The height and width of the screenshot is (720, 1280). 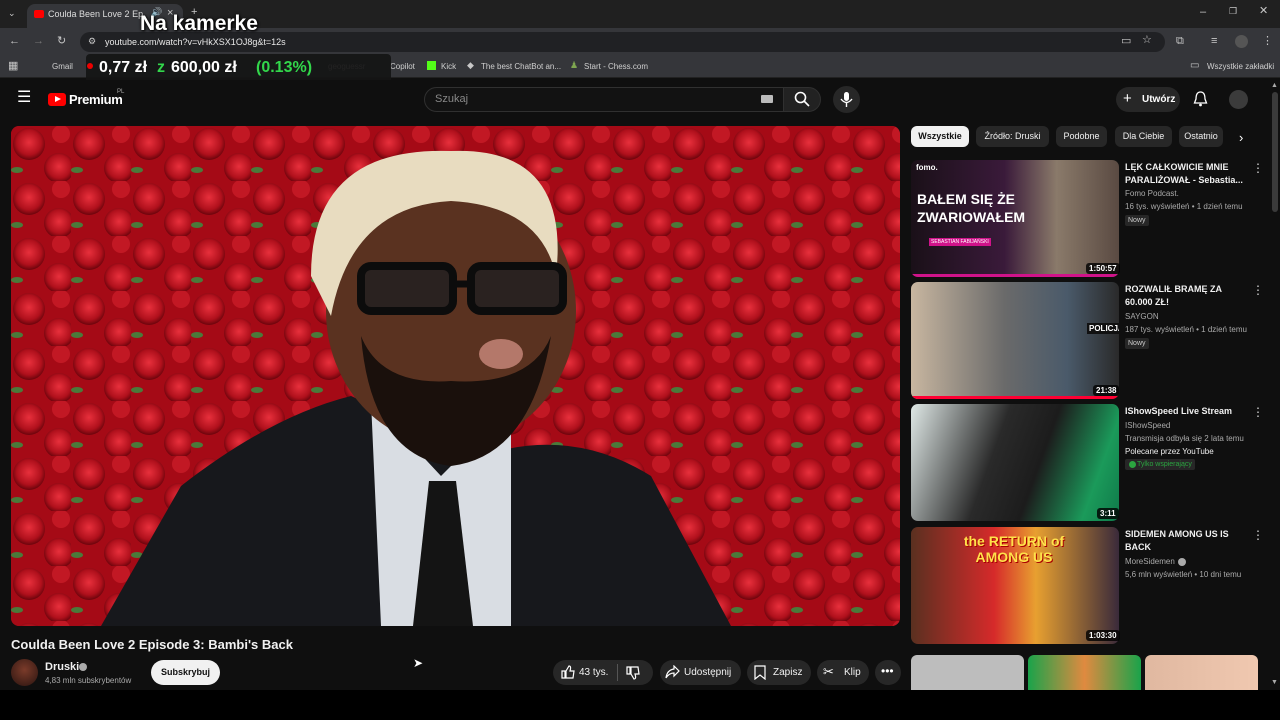 I want to click on rec1-thumb-text: BAŁEM SIĘ ŻE ZWARIOWAŁEM, so click(x=971, y=208).